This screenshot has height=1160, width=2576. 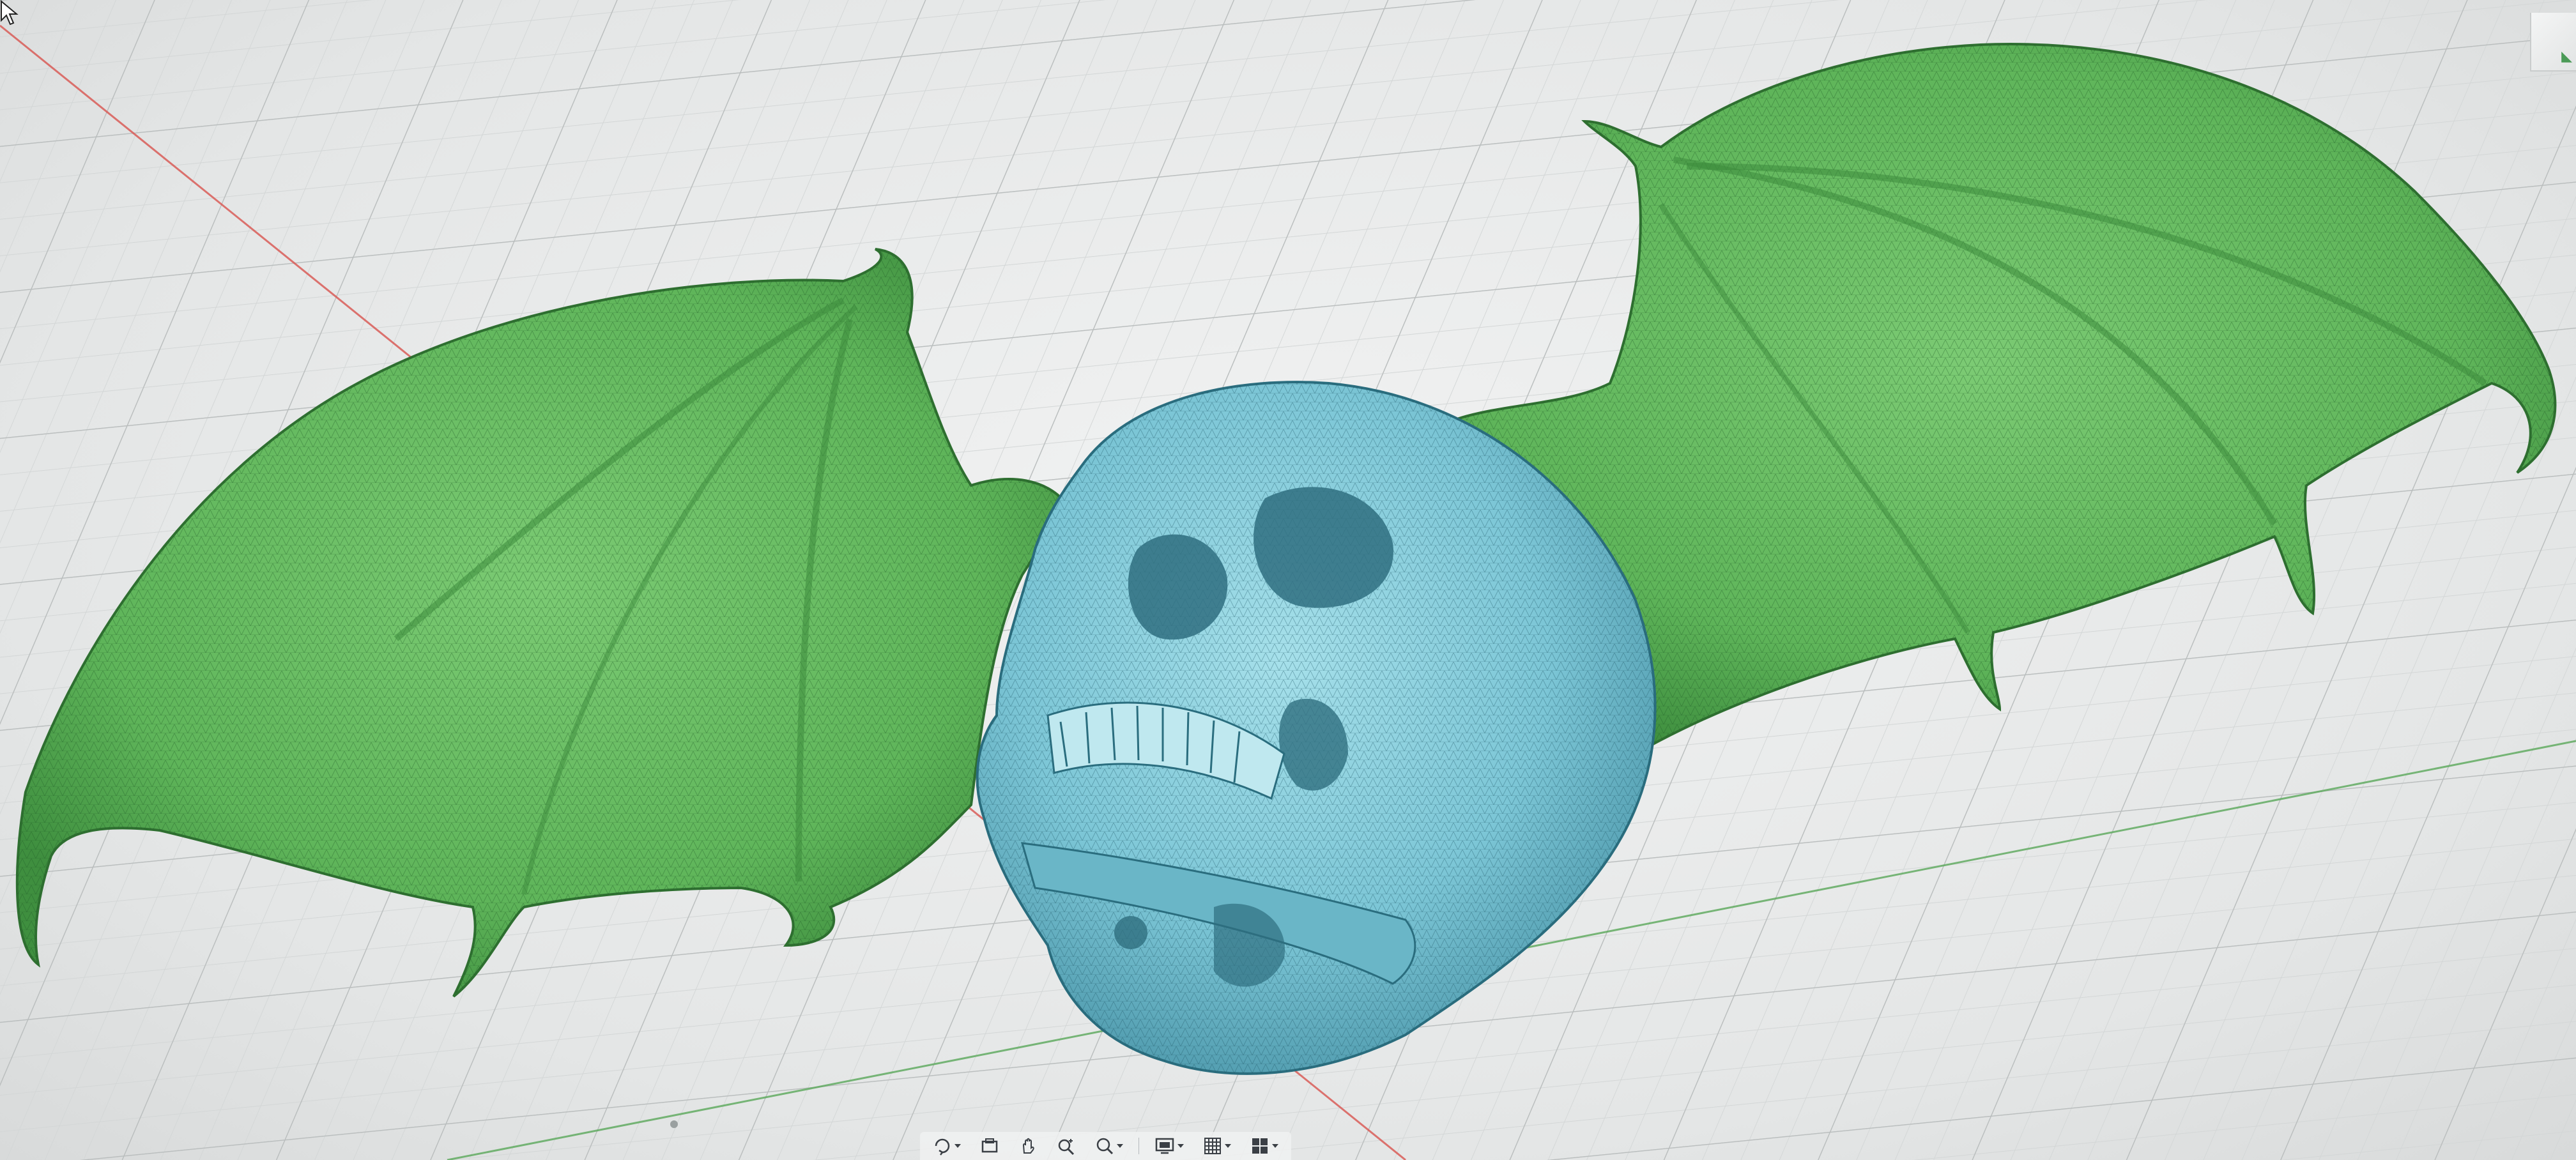 What do you see at coordinates (1138, 1146) in the screenshot?
I see `toolbar-divider` at bounding box center [1138, 1146].